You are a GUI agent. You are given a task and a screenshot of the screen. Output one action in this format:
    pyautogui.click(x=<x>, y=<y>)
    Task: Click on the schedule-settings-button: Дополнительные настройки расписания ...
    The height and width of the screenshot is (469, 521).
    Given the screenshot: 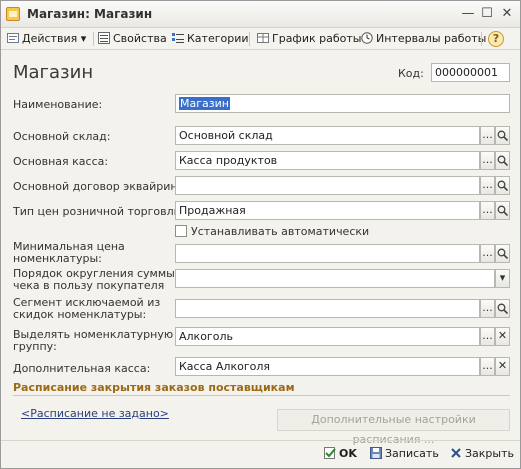 What is the action you would take?
    pyautogui.click(x=393, y=427)
    